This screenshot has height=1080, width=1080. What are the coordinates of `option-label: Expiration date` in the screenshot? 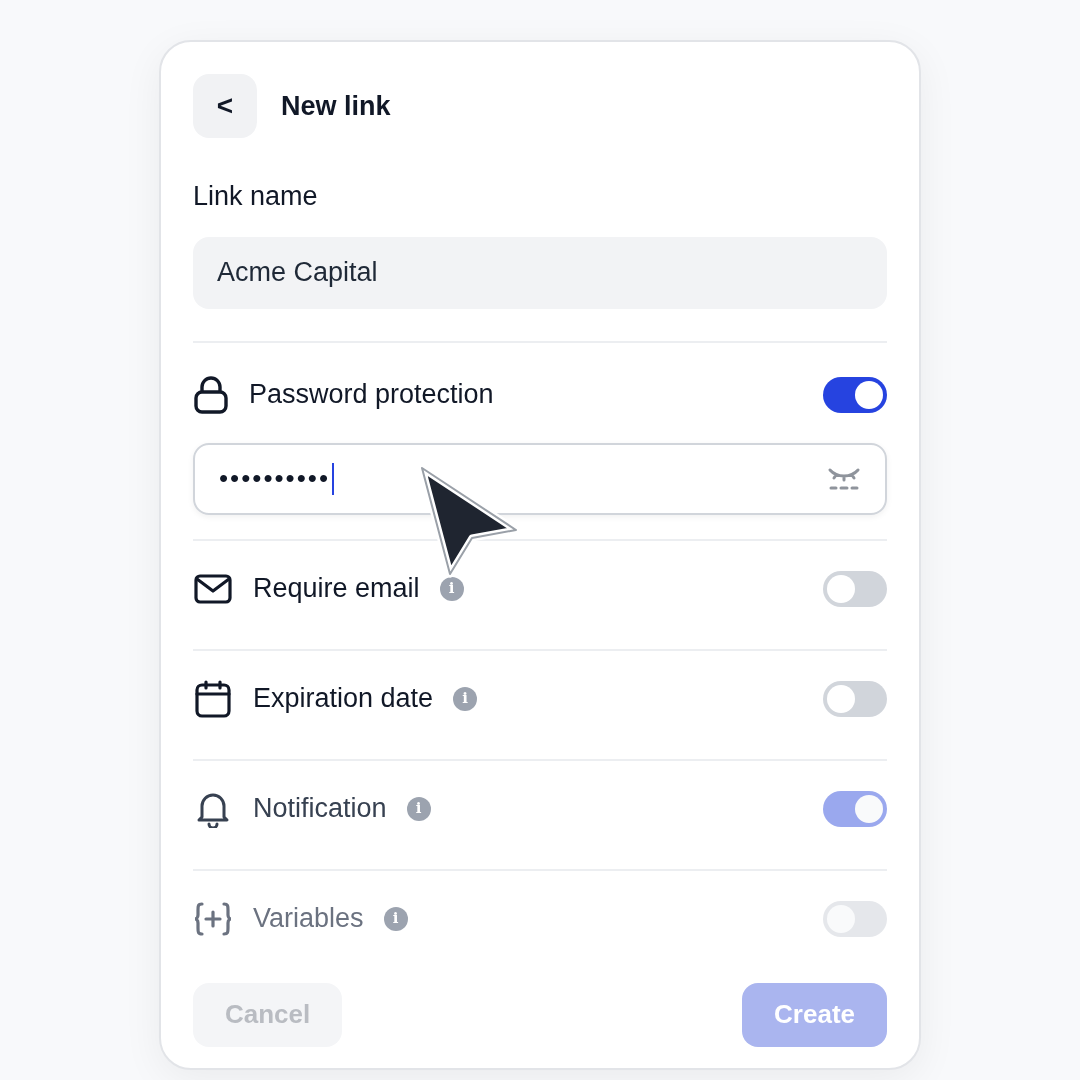 It's located at (343, 699).